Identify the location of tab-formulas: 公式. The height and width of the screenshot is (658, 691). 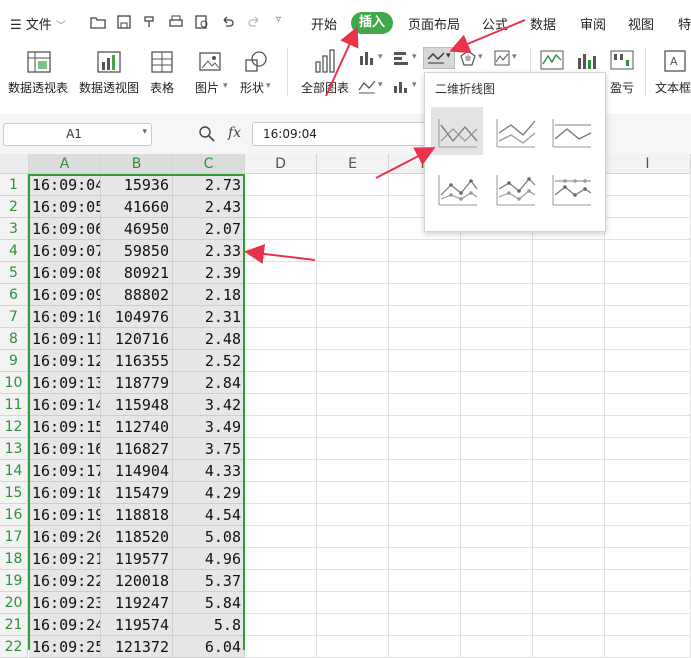
(495, 23).